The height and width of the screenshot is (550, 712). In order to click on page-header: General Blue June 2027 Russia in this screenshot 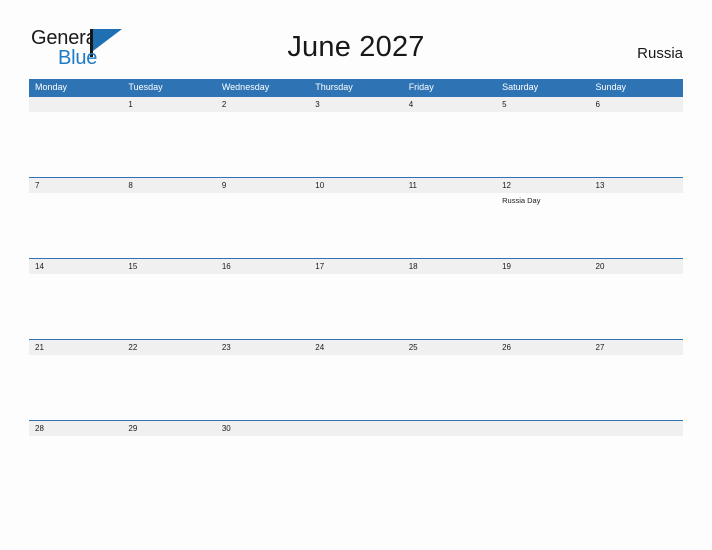, I will do `click(356, 39)`.